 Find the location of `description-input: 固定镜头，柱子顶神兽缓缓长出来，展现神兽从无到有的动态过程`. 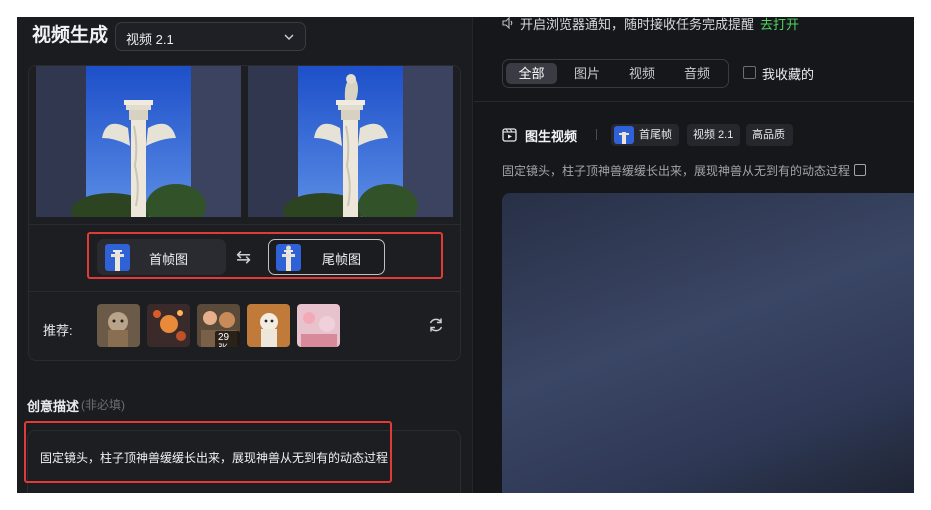

description-input: 固定镜头，柱子顶神兽缓缓长出来，展现神兽从无到有的动态过程 is located at coordinates (244, 461).